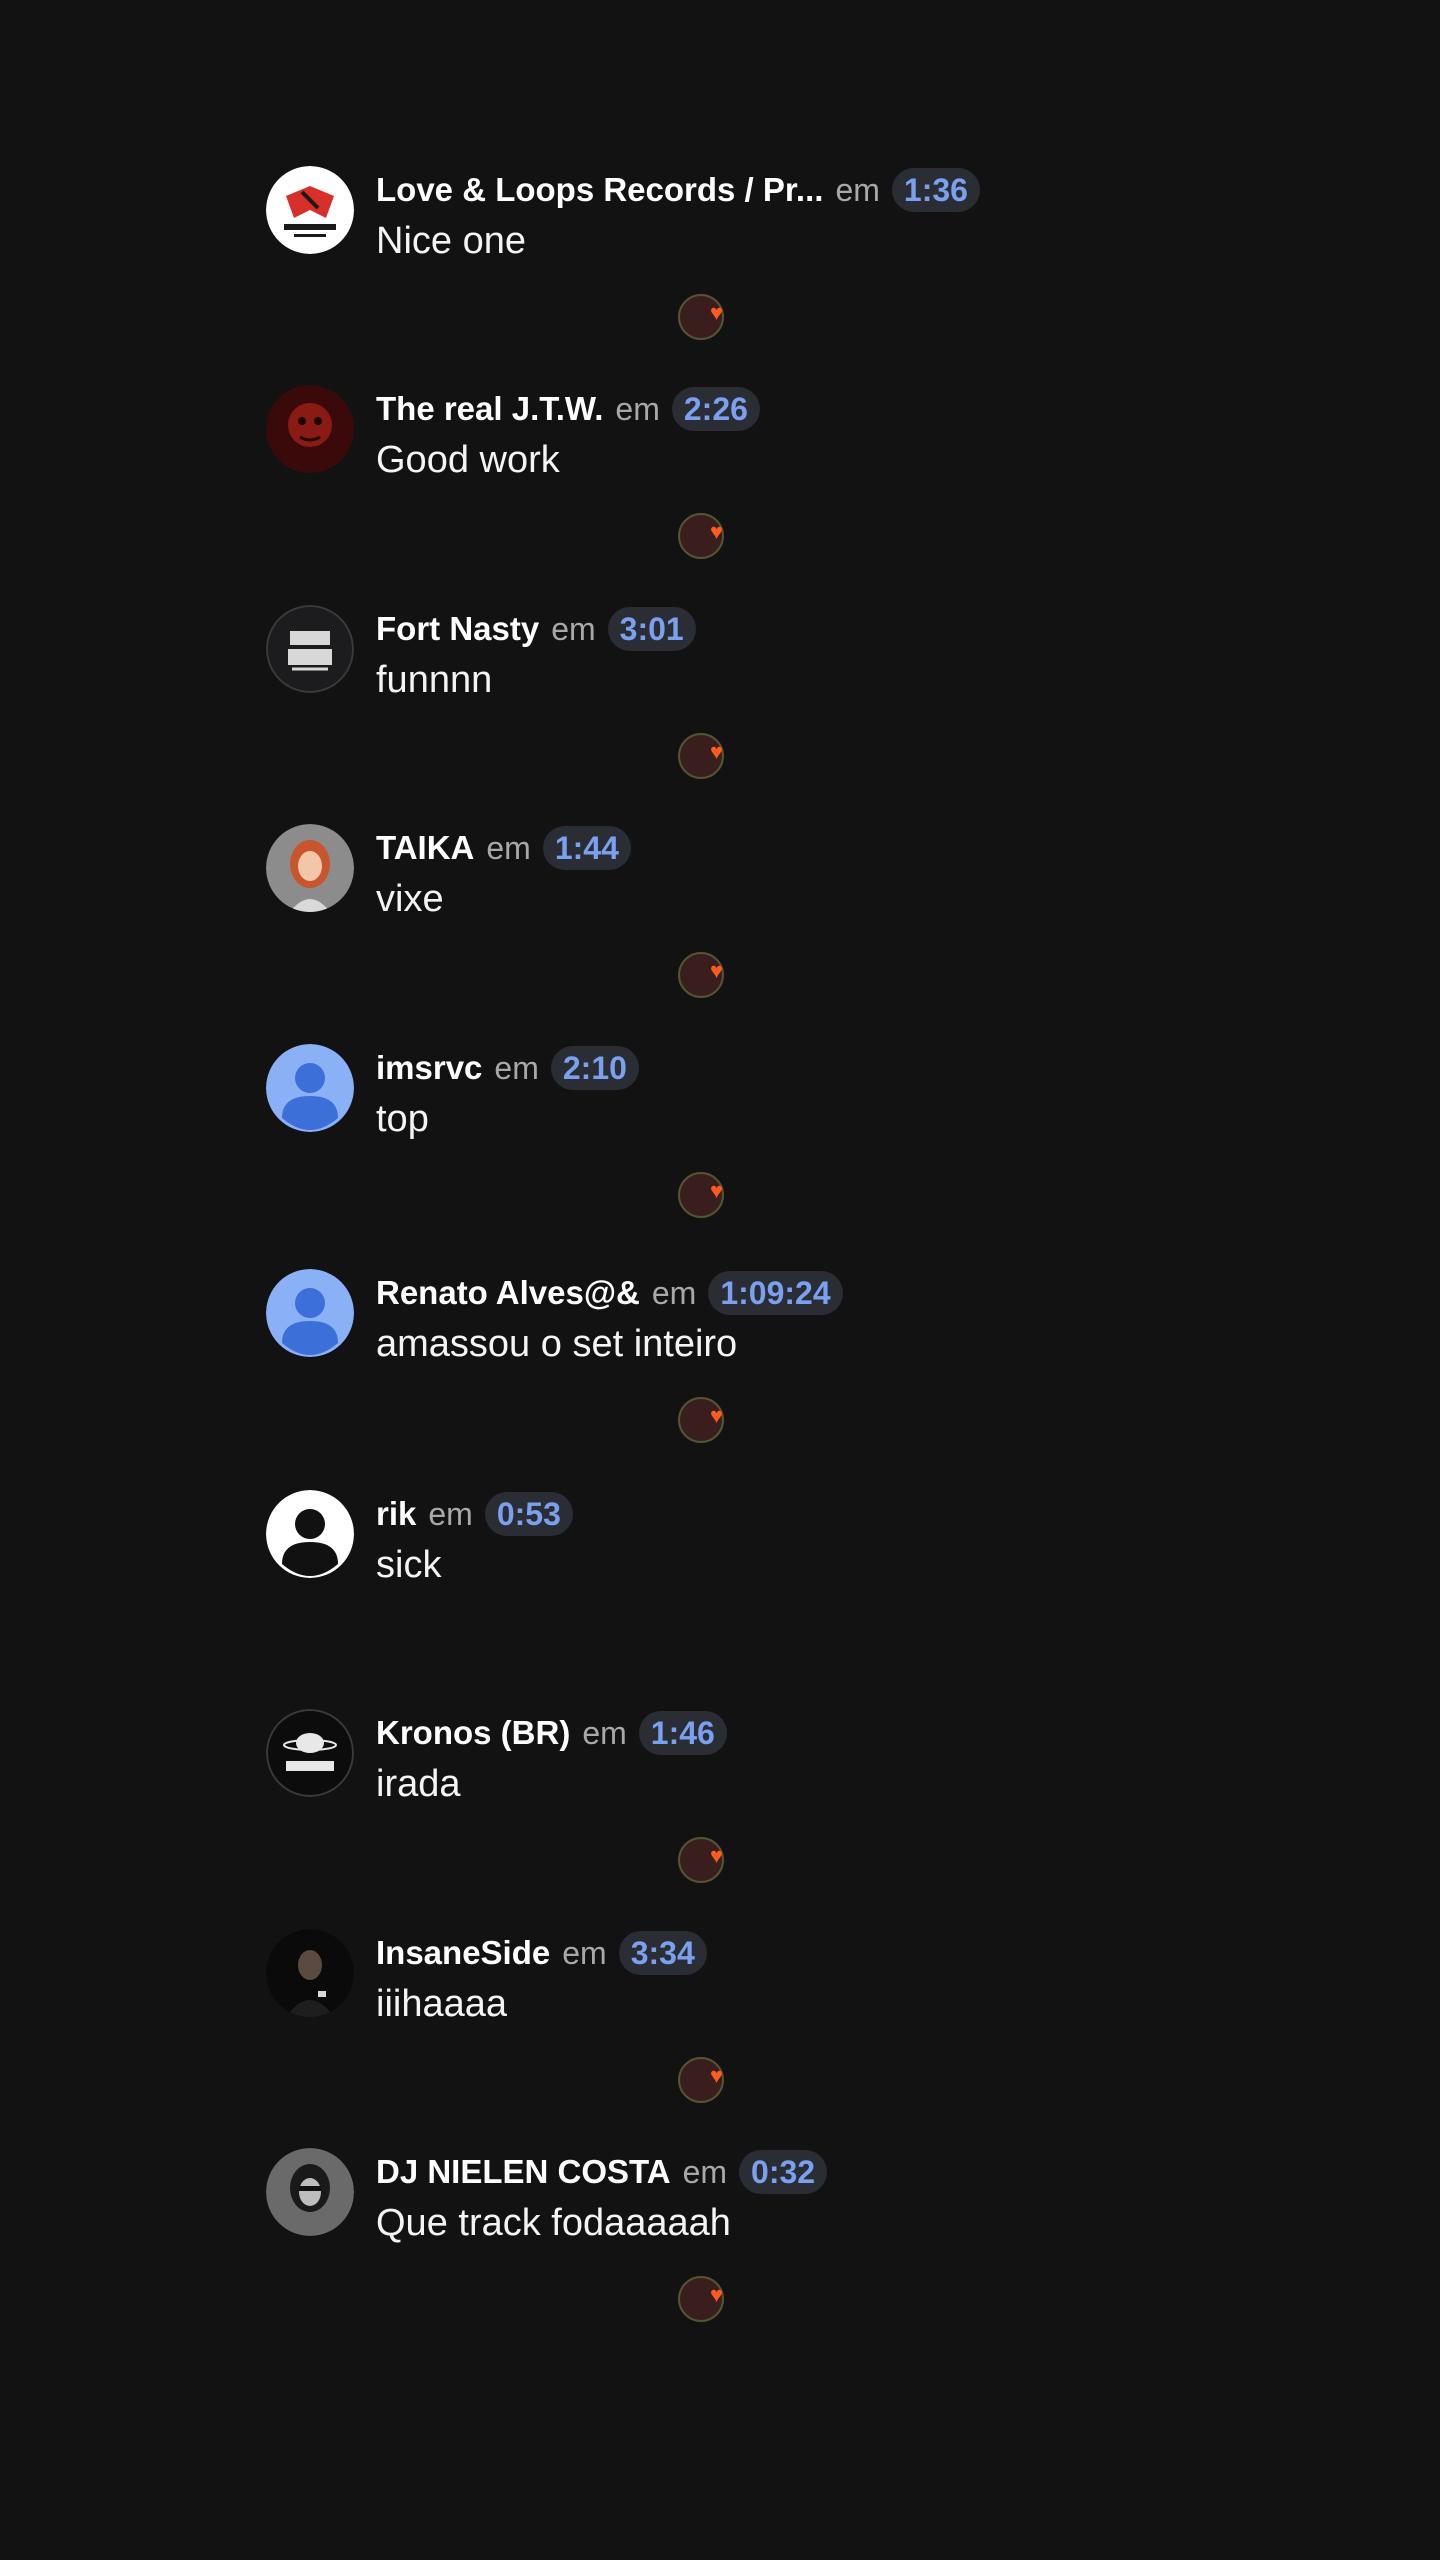 The height and width of the screenshot is (2560, 1440). What do you see at coordinates (451, 241) in the screenshot?
I see `comment-text: Nice one` at bounding box center [451, 241].